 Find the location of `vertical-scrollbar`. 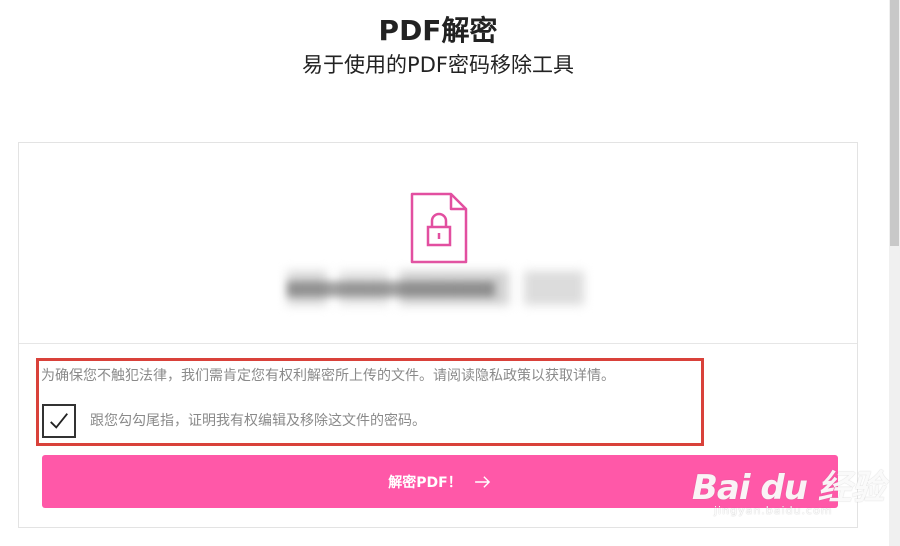

vertical-scrollbar is located at coordinates (894, 273).